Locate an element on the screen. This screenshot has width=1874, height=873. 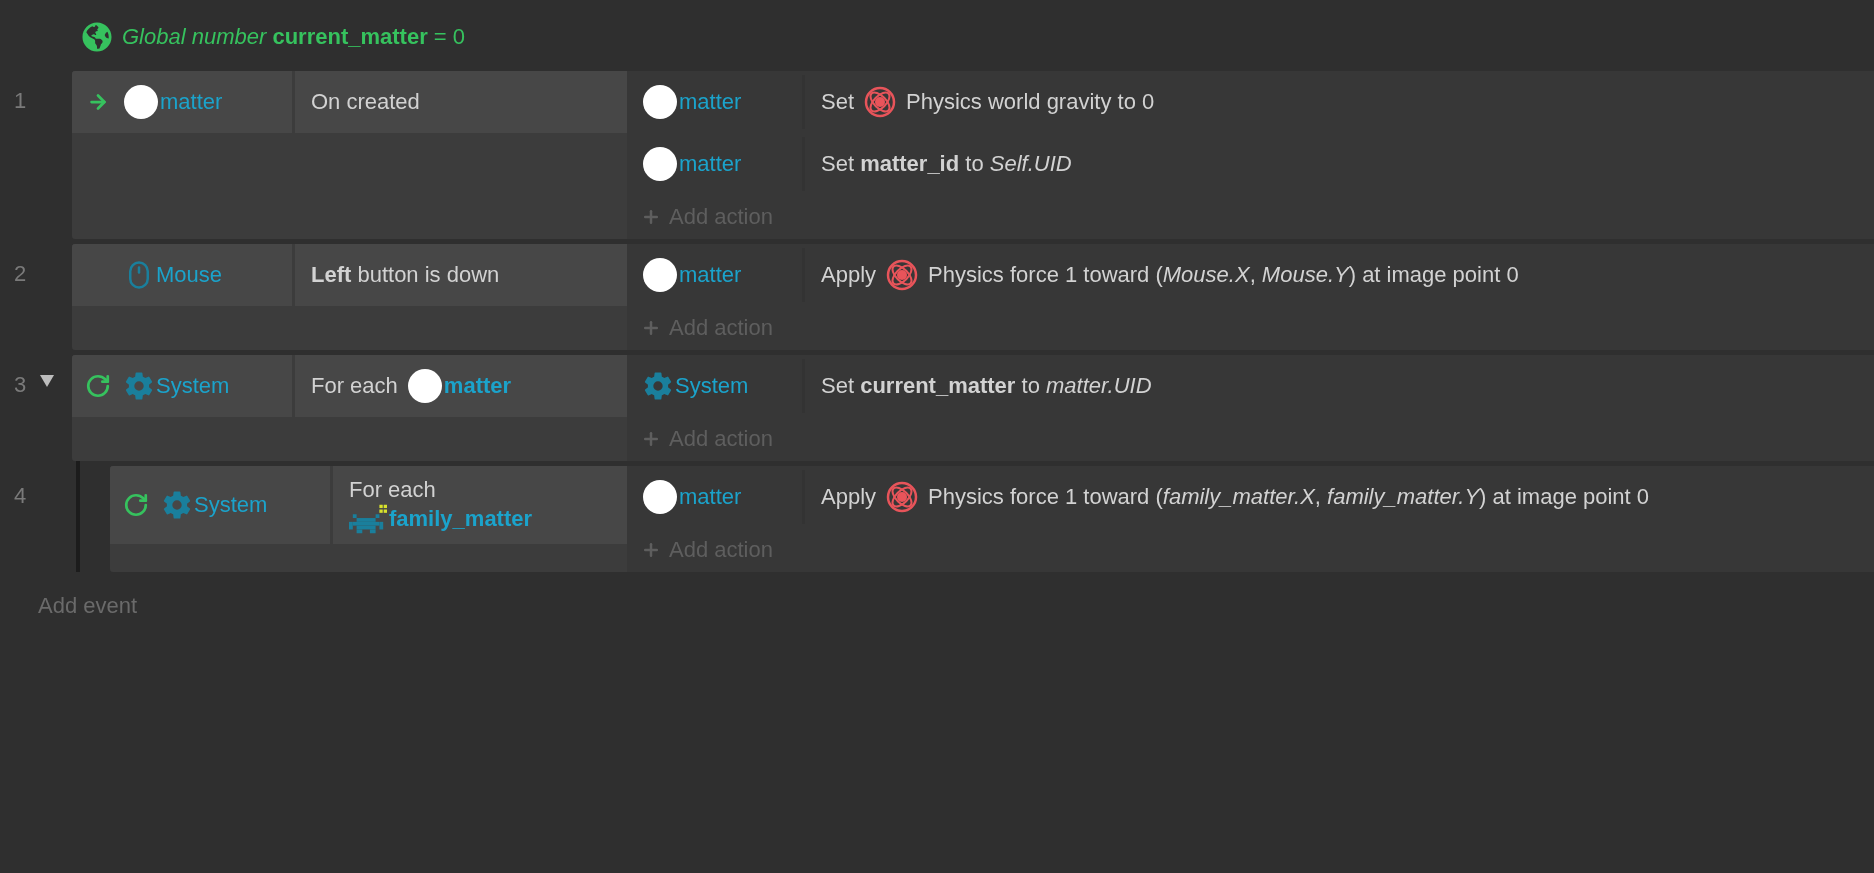
global-variable: Global number current_matter = 0 is located at coordinates (294, 37).